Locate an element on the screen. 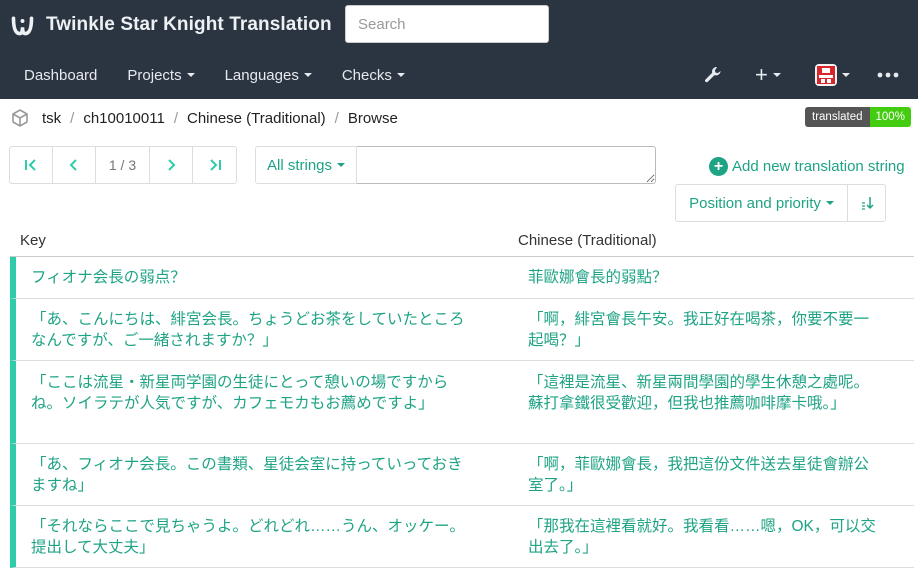 The height and width of the screenshot is (573, 918). chevron-left-icon is located at coordinates (73, 165).